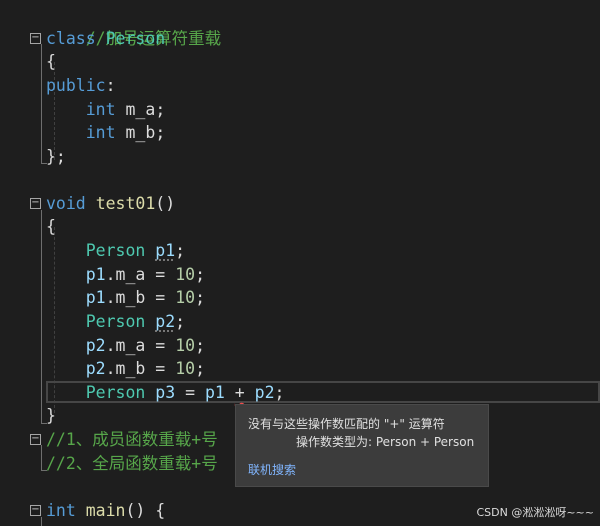  What do you see at coordinates (214, 392) in the screenshot?
I see `operand-left: p1` at bounding box center [214, 392].